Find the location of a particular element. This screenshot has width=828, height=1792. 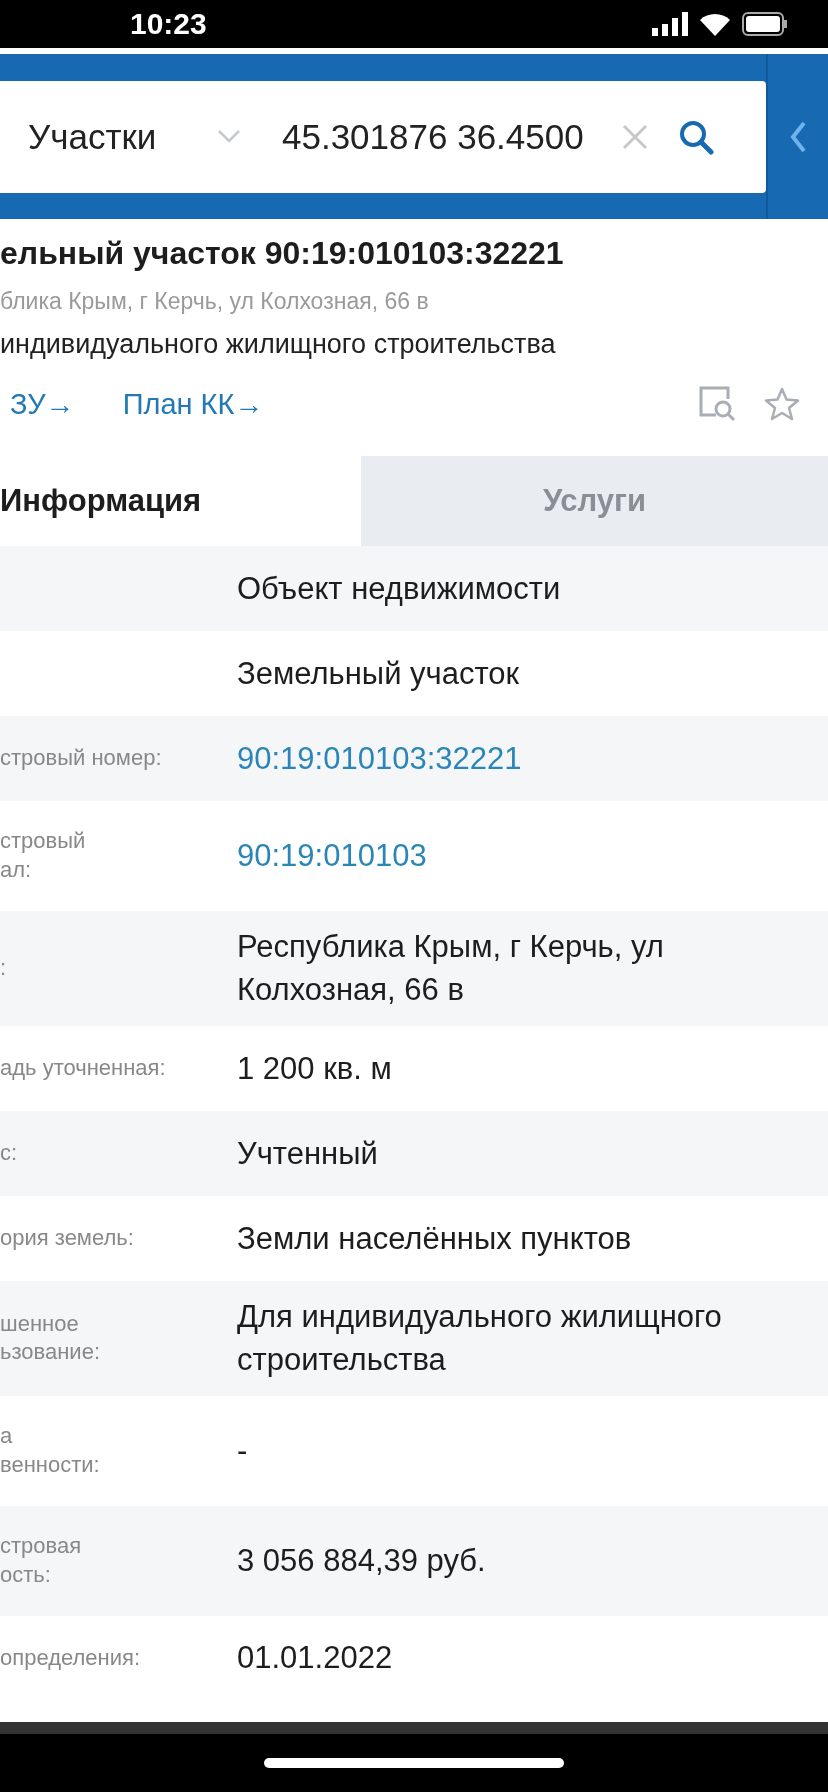

field-label: определения: is located at coordinates (70, 1657).